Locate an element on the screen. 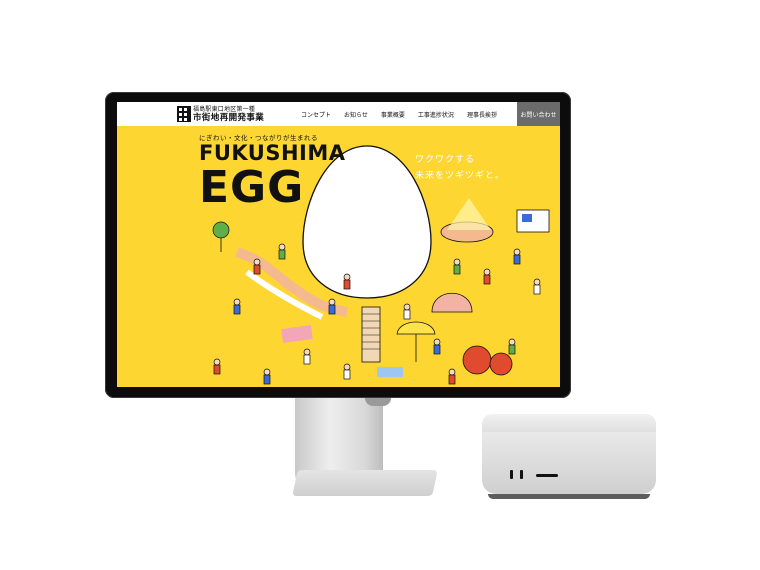 Image resolution: width=760 pixels, height=570 pixels. logo-text-line2: 市街地再開発事業 is located at coordinates (228, 118).